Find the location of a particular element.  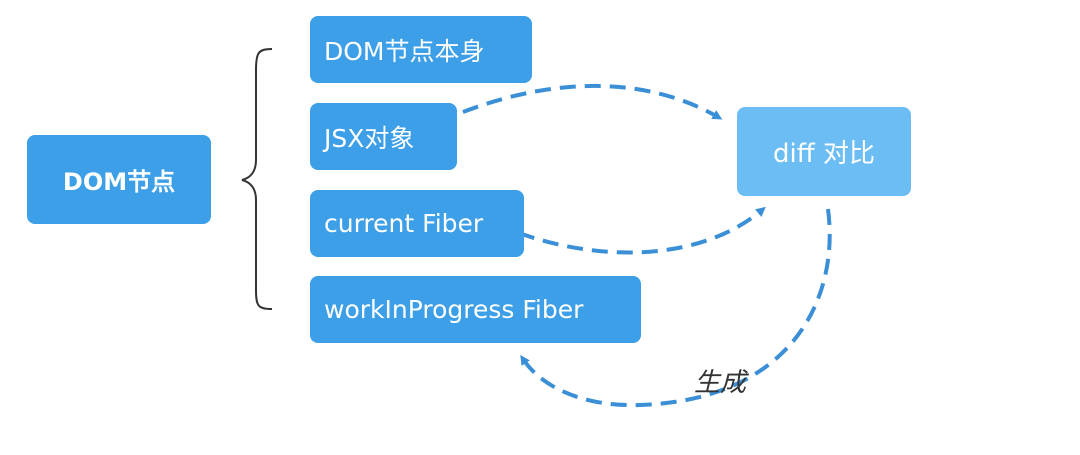

node-jsx-object: JSX对象 is located at coordinates (383, 136).